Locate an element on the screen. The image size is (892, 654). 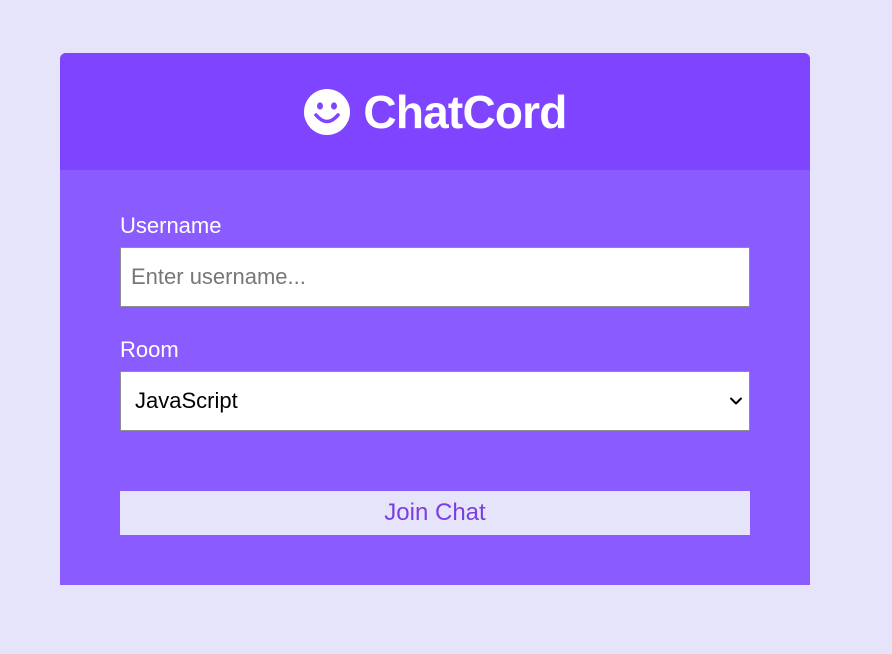
room-label: Room is located at coordinates (149, 349).